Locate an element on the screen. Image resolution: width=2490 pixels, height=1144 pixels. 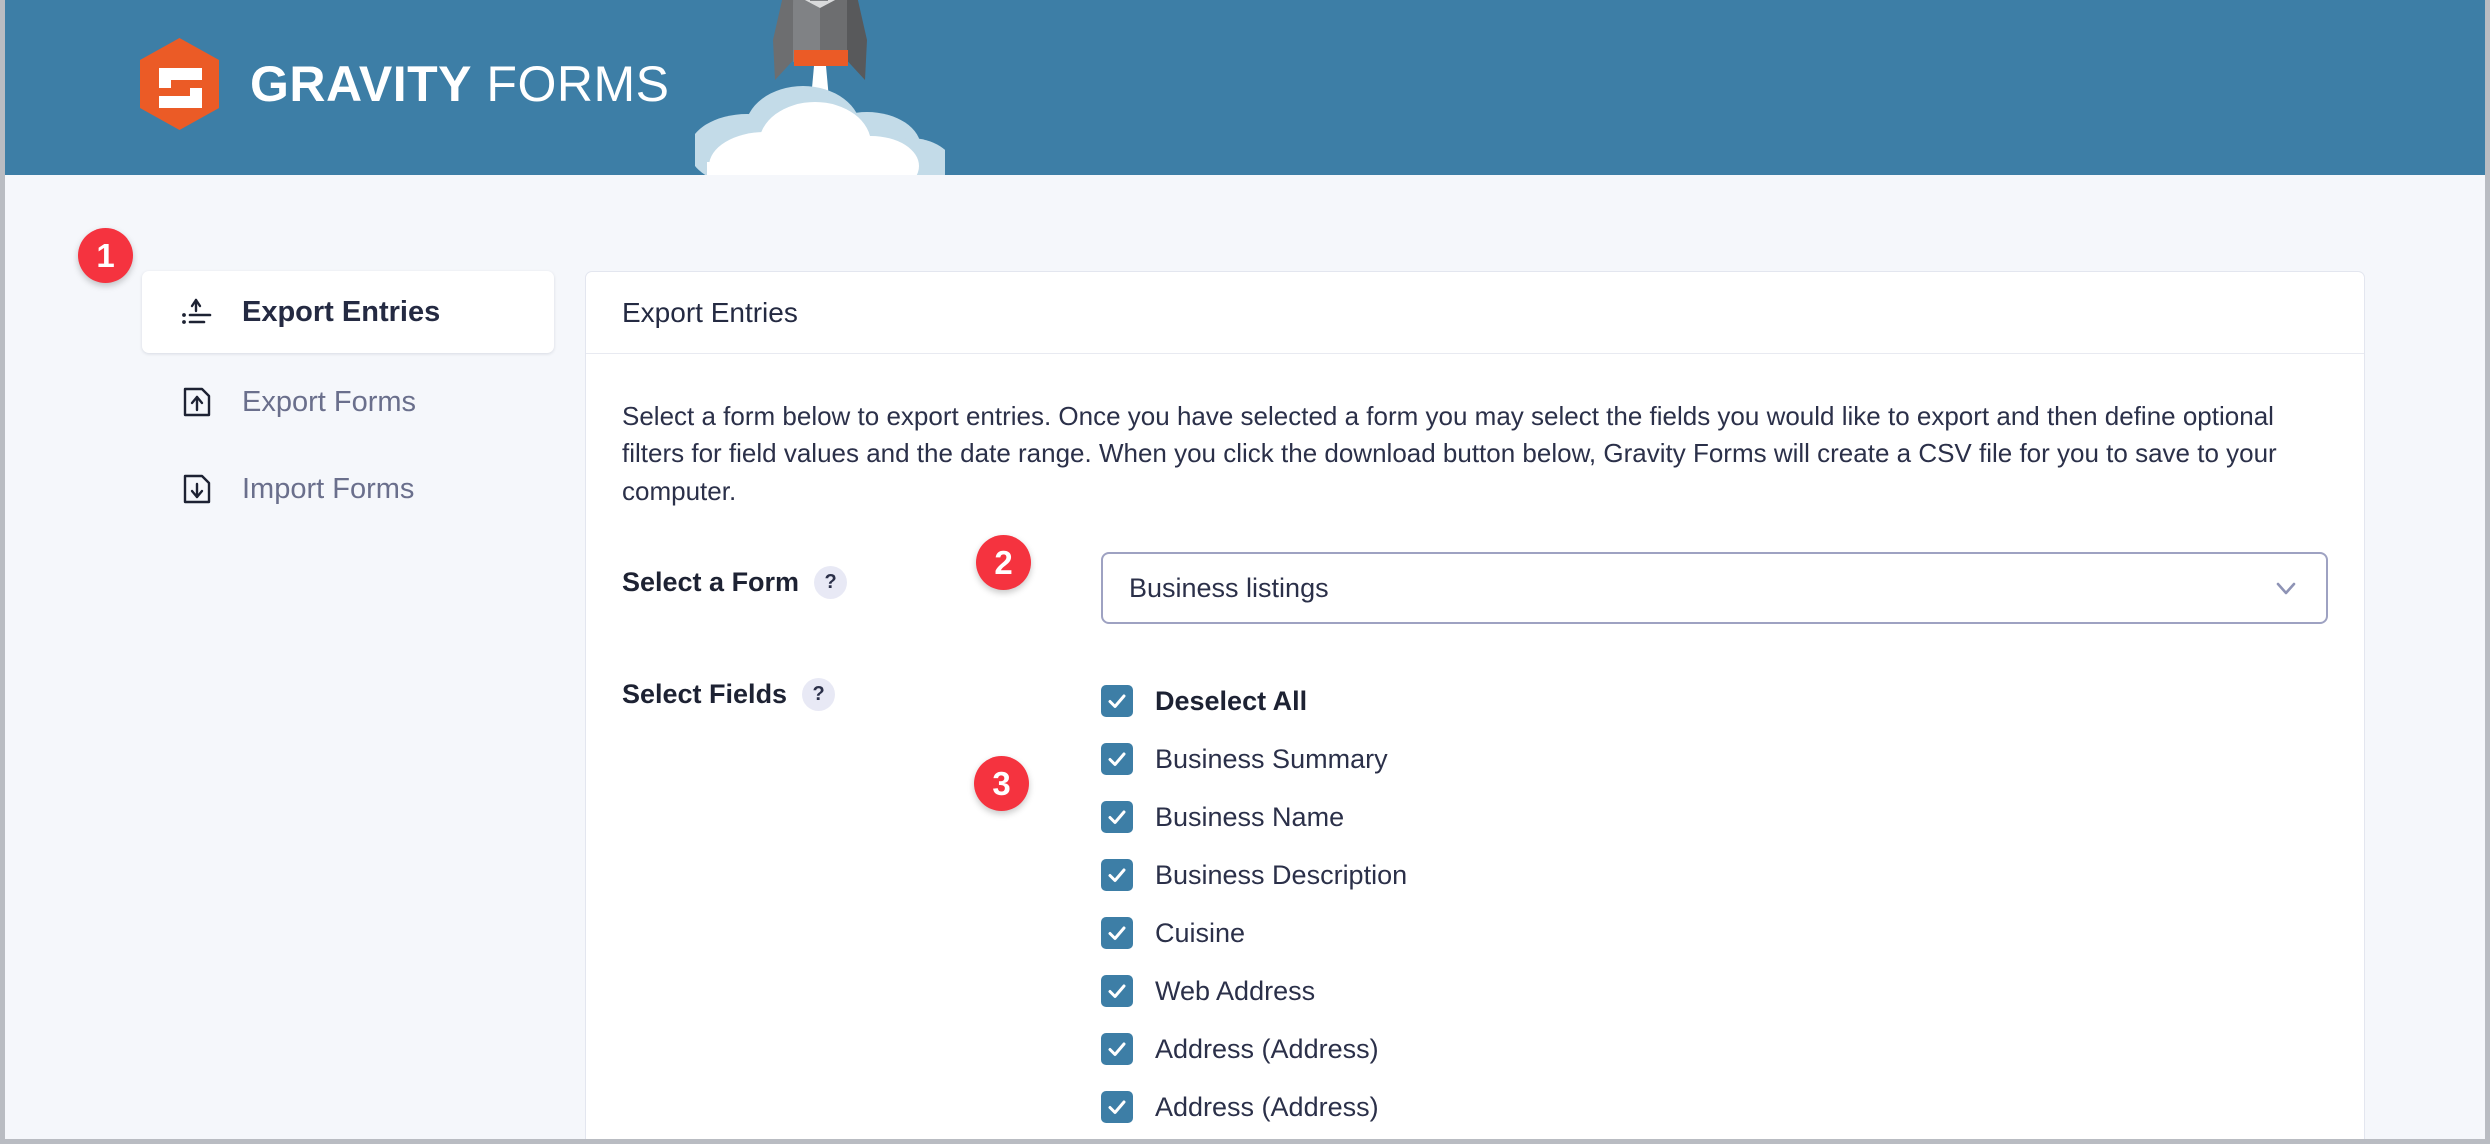
rocket-launch-illustration is located at coordinates (820, 87).